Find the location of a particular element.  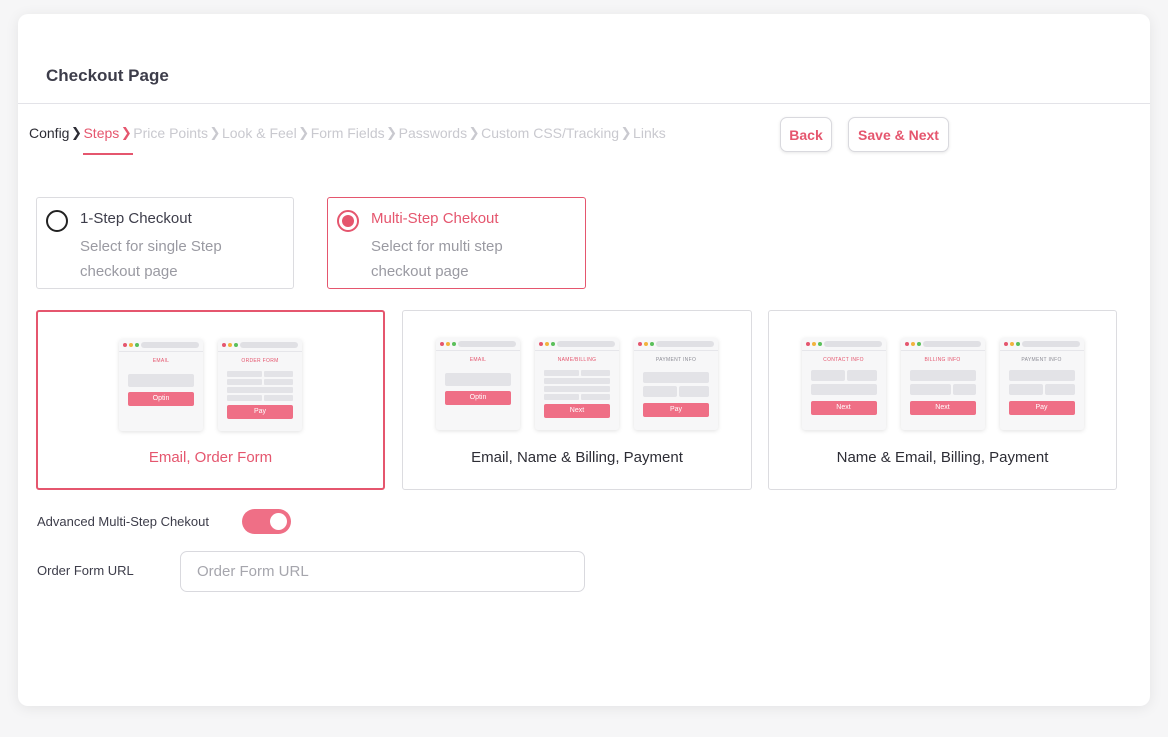

advanced-multistep-label: Advanced Multi-Step Chekout is located at coordinates (123, 521).